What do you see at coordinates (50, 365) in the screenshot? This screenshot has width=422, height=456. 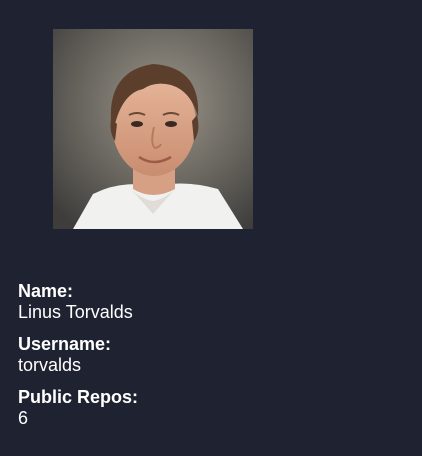 I see `username-value: torvalds` at bounding box center [50, 365].